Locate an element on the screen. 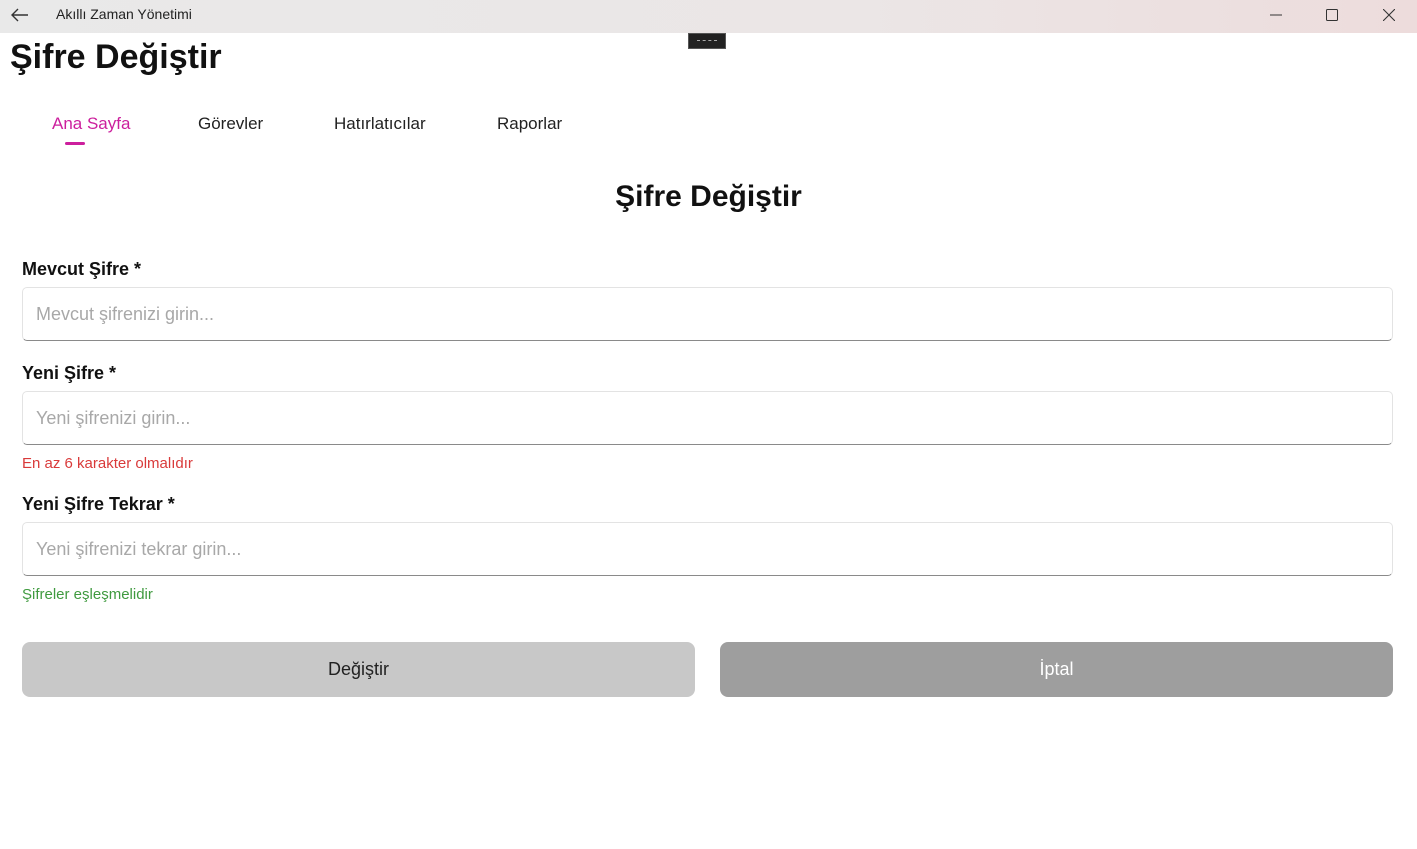 Image resolution: width=1417 pixels, height=849 pixels. tab-raporlar: Raporlar is located at coordinates (529, 124).